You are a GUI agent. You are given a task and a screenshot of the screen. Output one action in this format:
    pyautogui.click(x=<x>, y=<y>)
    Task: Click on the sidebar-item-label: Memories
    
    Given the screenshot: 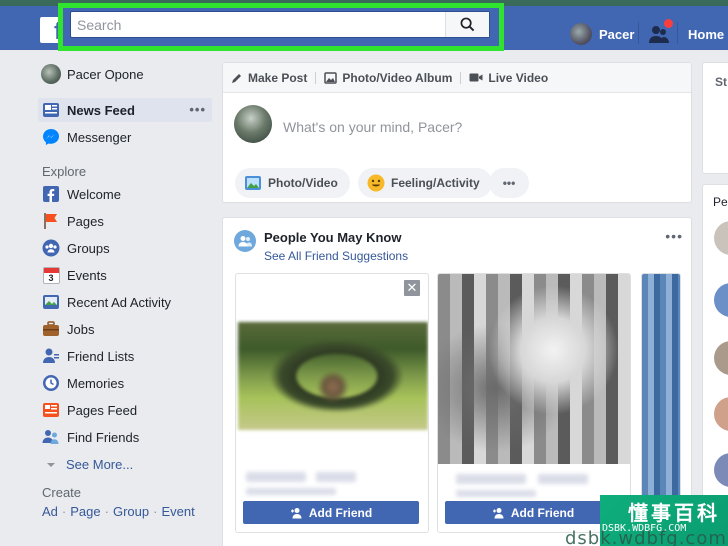 What is the action you would take?
    pyautogui.click(x=96, y=383)
    